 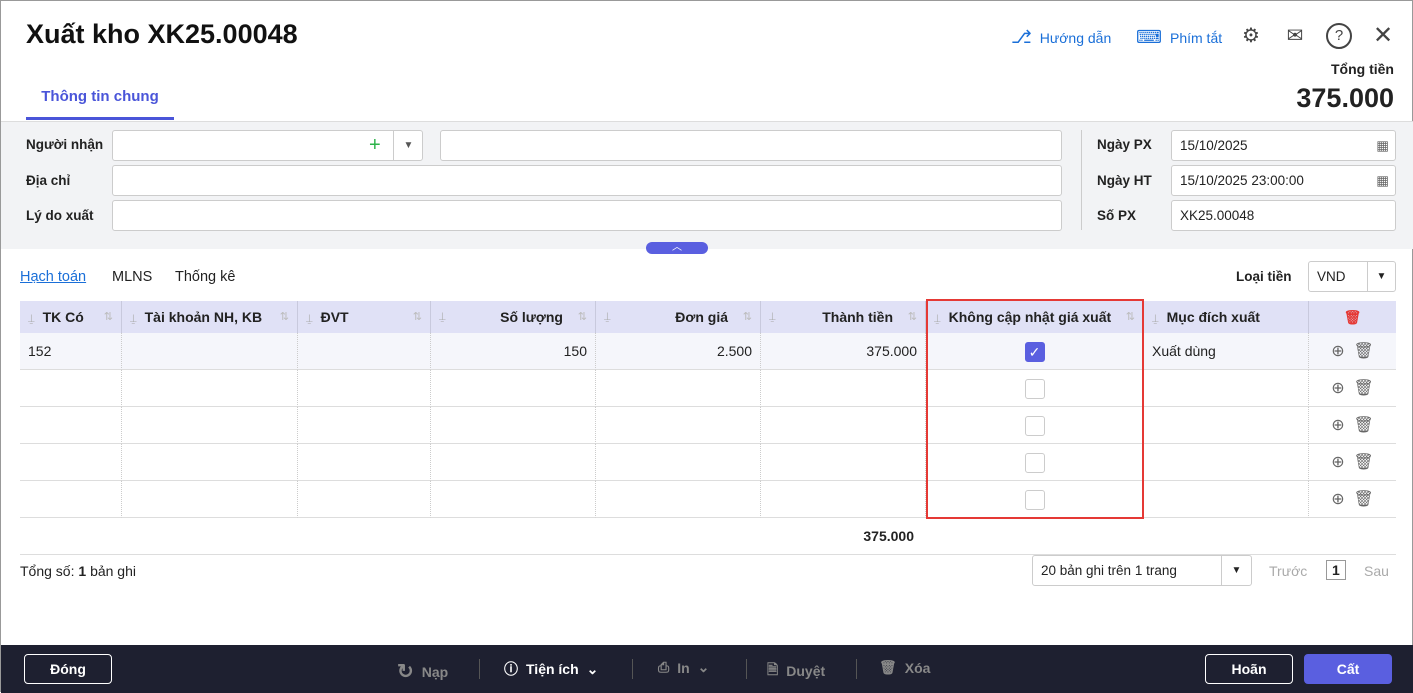 What do you see at coordinates (53, 277) in the screenshot?
I see `subtab-hach-toan: Hạch toán` at bounding box center [53, 277].